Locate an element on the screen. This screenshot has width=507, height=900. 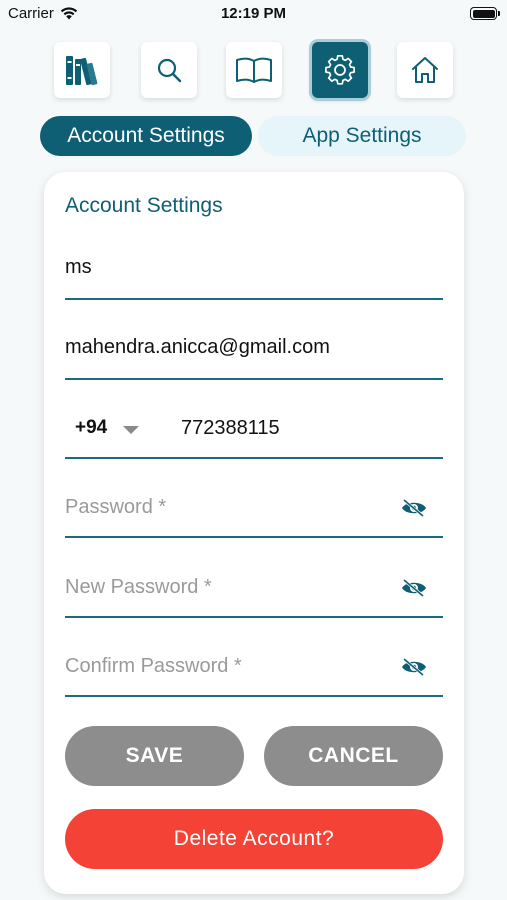
status-time: 12:19 PM is located at coordinates (253, 13).